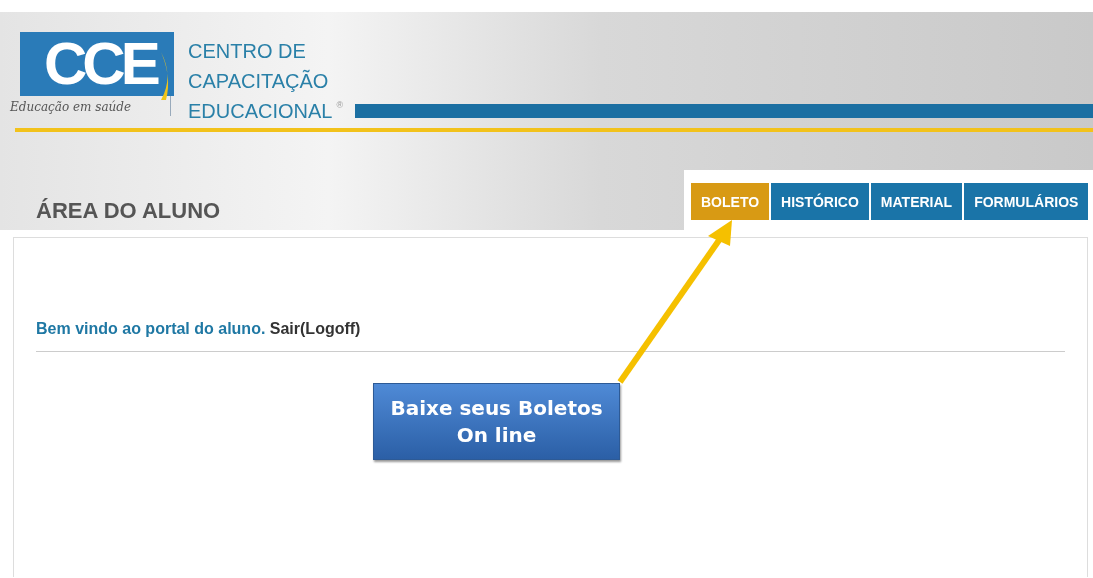  What do you see at coordinates (916, 201) in the screenshot?
I see `tab: MATERIAL` at bounding box center [916, 201].